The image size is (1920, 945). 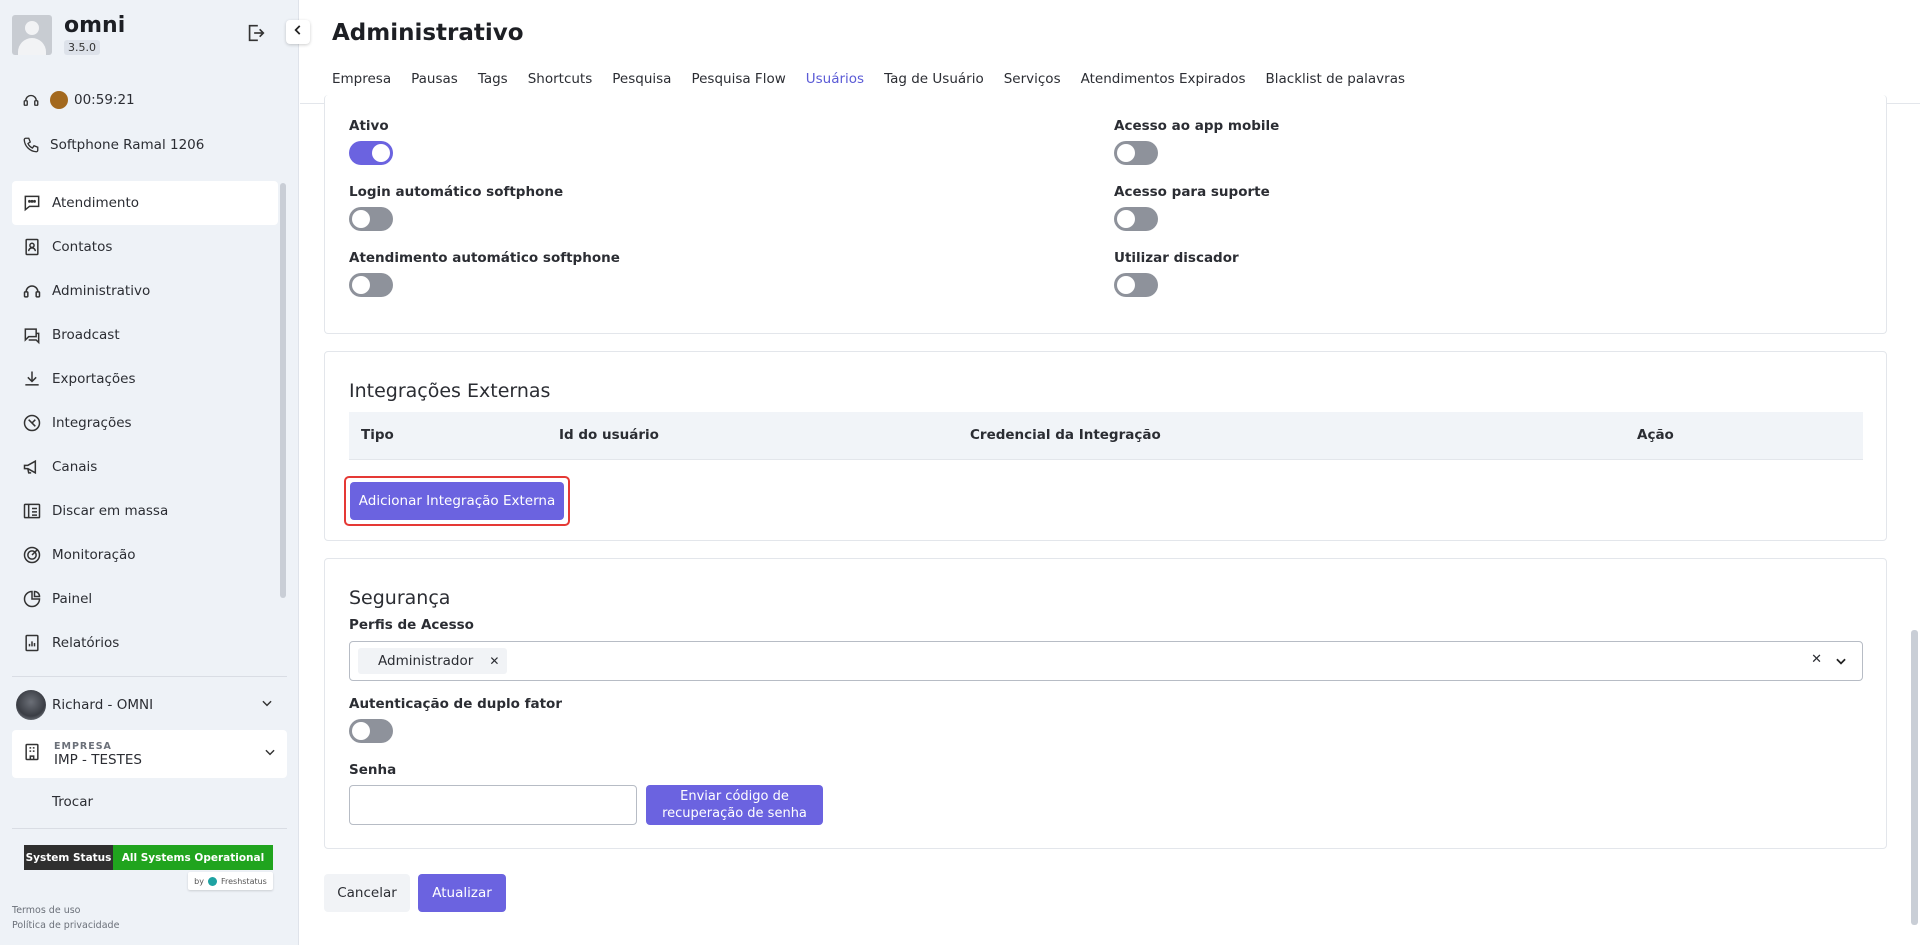 What do you see at coordinates (145, 467) in the screenshot?
I see `sidebar-item-canais: Canais` at bounding box center [145, 467].